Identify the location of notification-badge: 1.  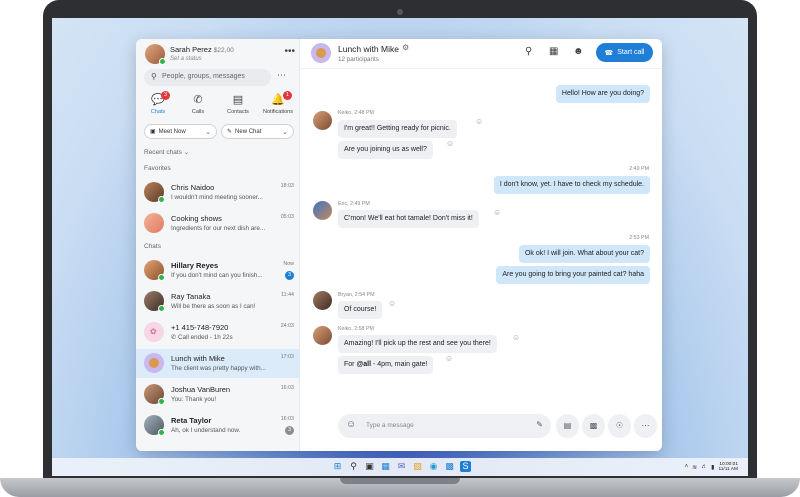
(287, 95).